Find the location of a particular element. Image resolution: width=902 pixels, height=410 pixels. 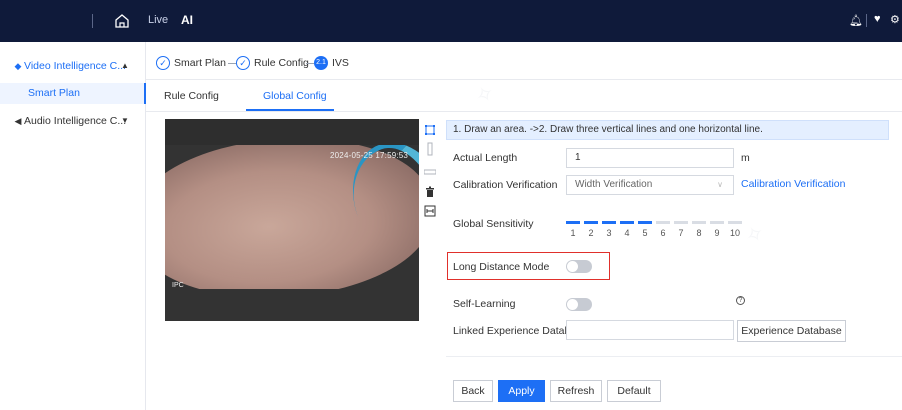

step-label-smart-plan: Smart Plan is located at coordinates (200, 63).